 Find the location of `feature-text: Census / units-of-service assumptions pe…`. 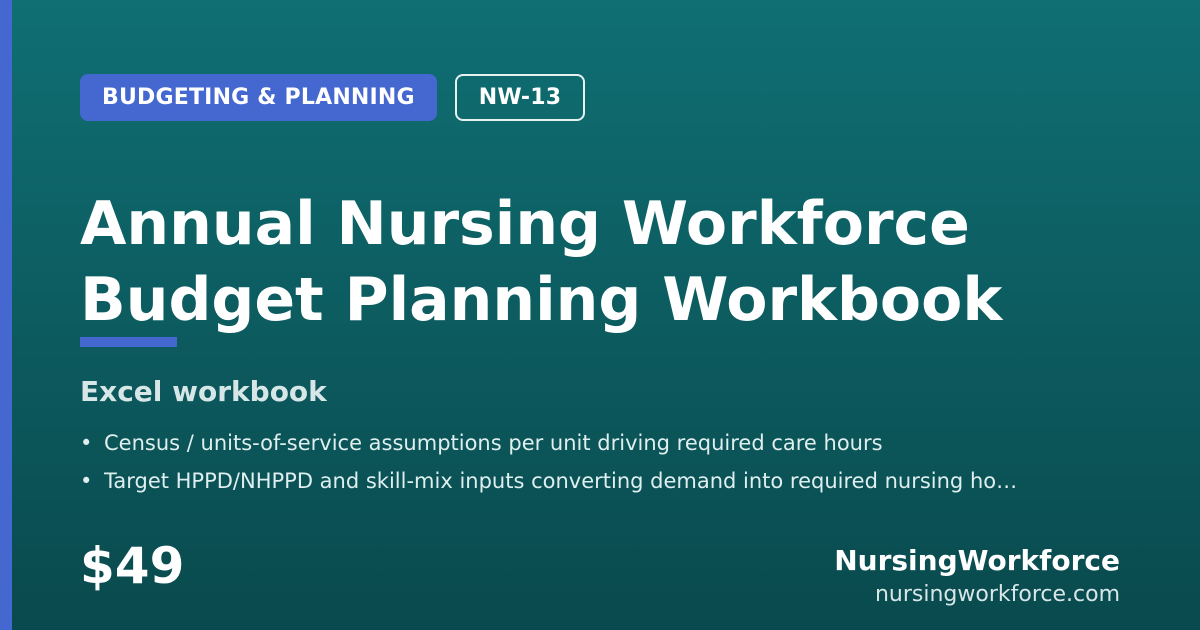

feature-text: Census / units-of-service assumptions pe… is located at coordinates (493, 443).